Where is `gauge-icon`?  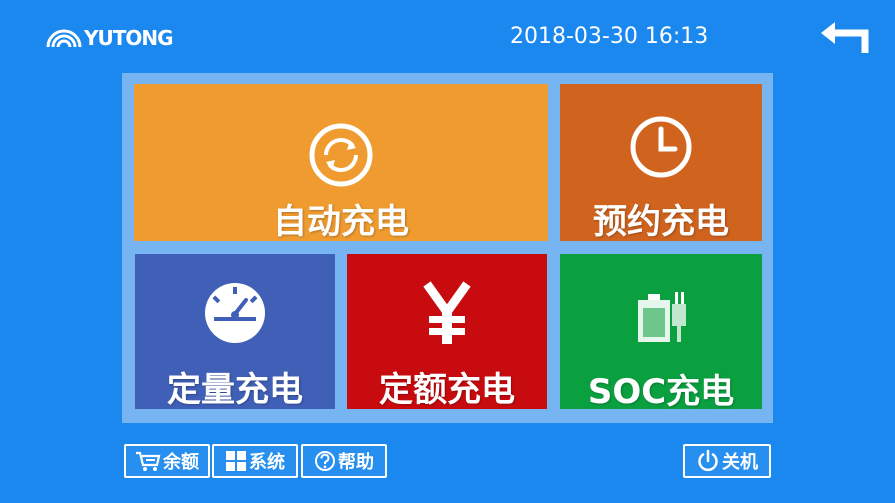
gauge-icon is located at coordinates (235, 313).